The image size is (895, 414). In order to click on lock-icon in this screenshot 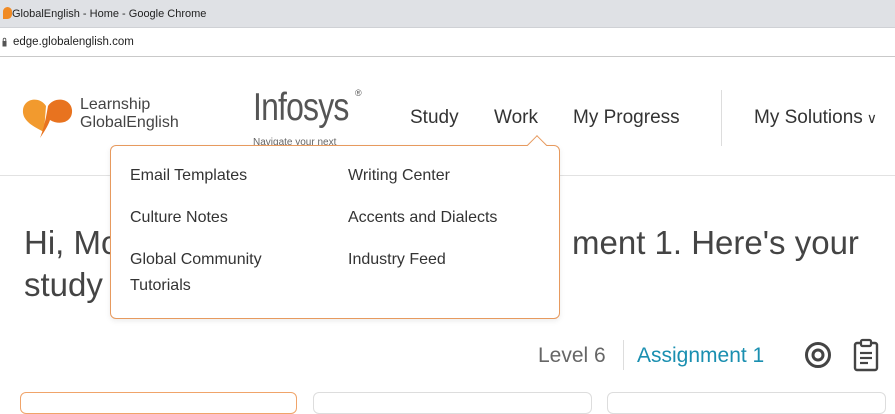, I will do `click(4, 42)`.